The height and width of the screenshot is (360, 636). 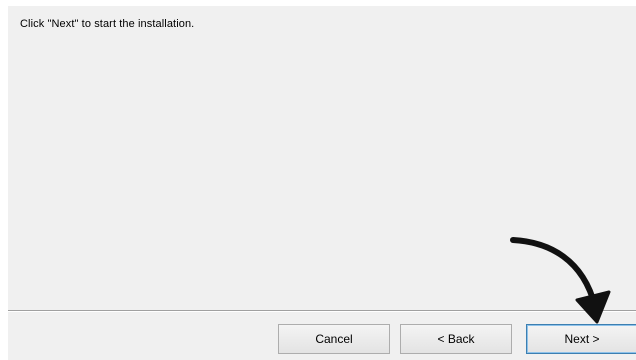 What do you see at coordinates (456, 339) in the screenshot?
I see `back-button: < Back` at bounding box center [456, 339].